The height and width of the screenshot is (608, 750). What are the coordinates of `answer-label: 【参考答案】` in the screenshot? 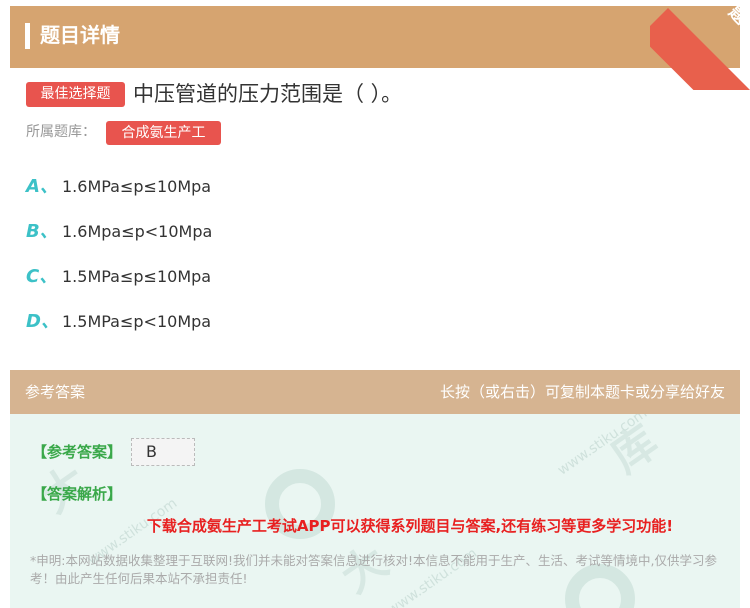 It's located at (77, 452).